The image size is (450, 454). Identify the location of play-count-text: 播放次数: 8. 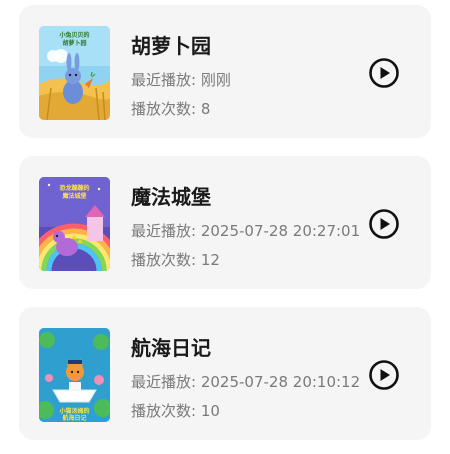
(171, 109).